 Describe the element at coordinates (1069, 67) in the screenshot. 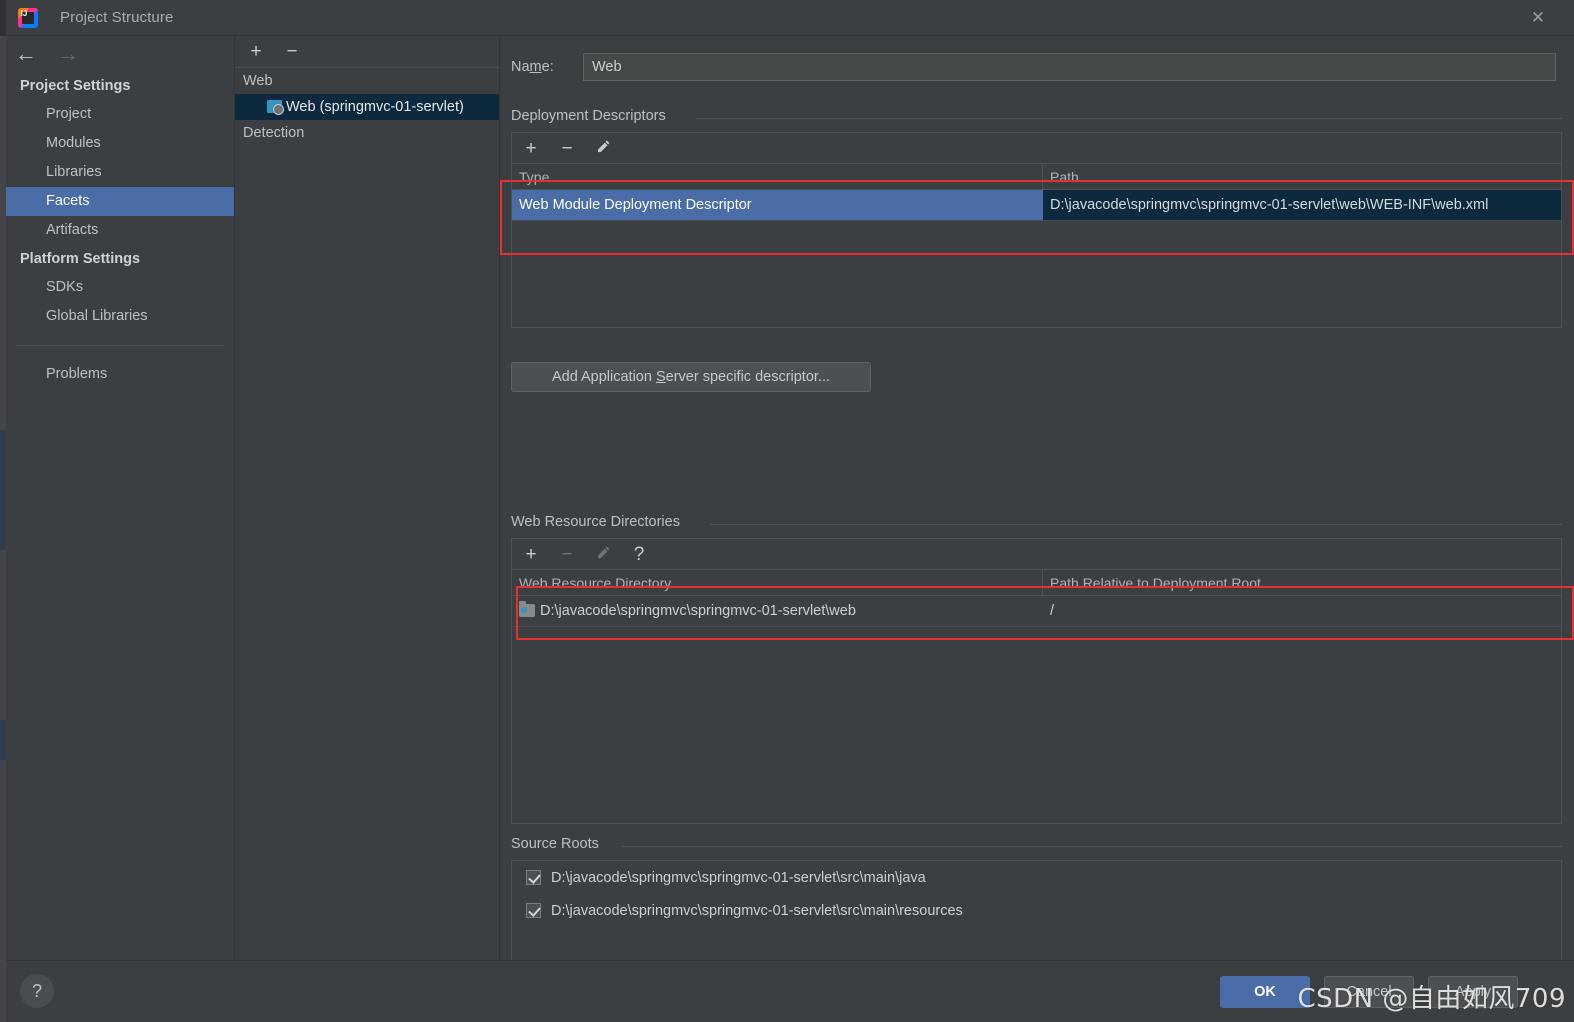

I see `facet-name-input` at that location.